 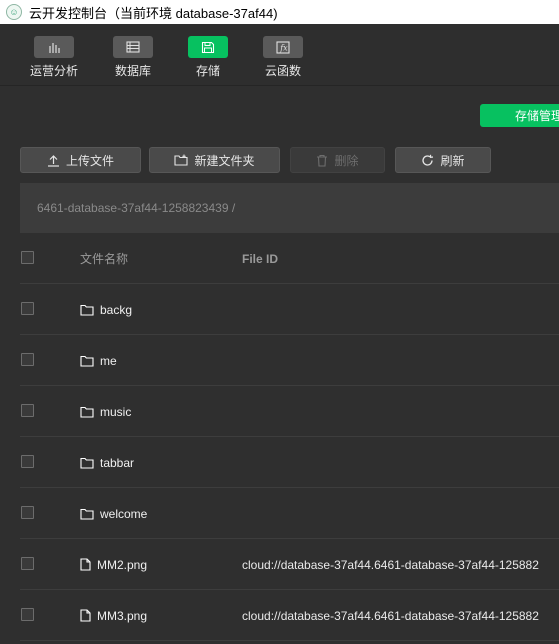 What do you see at coordinates (54, 59) in the screenshot?
I see `tool-analytics: 运营分析` at bounding box center [54, 59].